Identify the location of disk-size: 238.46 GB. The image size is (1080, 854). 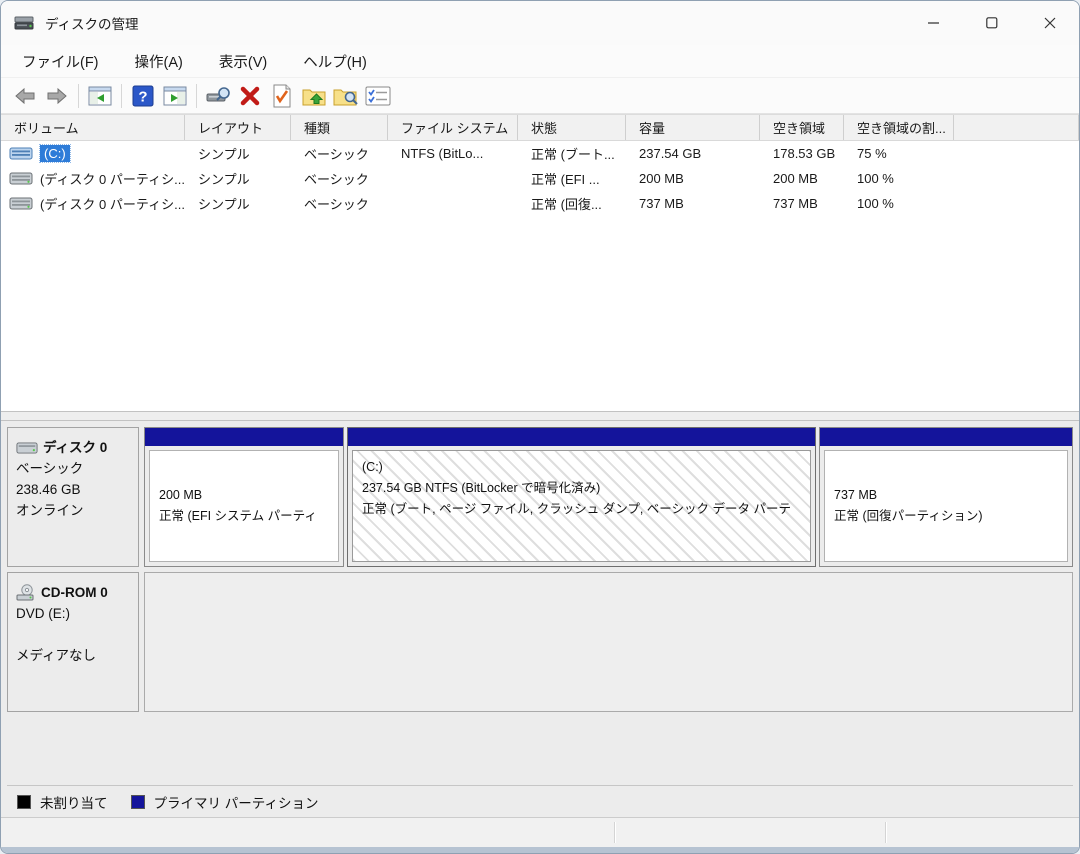
(48, 489).